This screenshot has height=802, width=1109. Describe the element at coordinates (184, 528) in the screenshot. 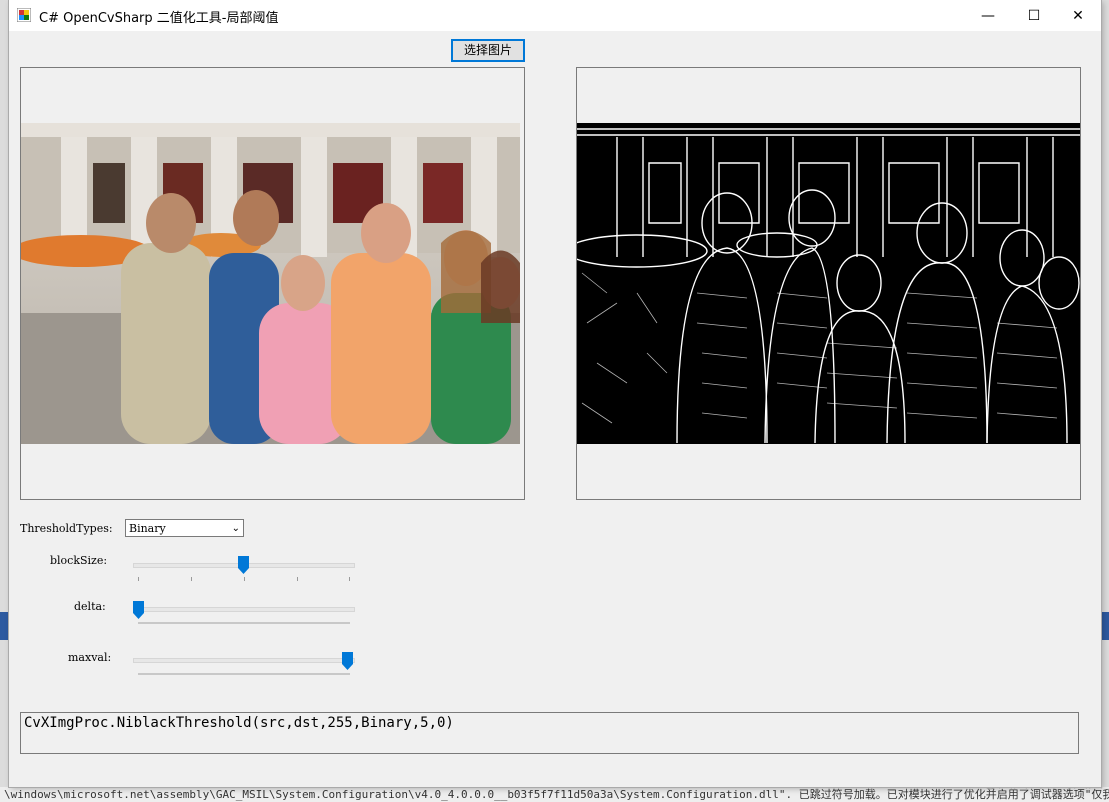

I see `threshold-types-select: Binary ⌄` at that location.